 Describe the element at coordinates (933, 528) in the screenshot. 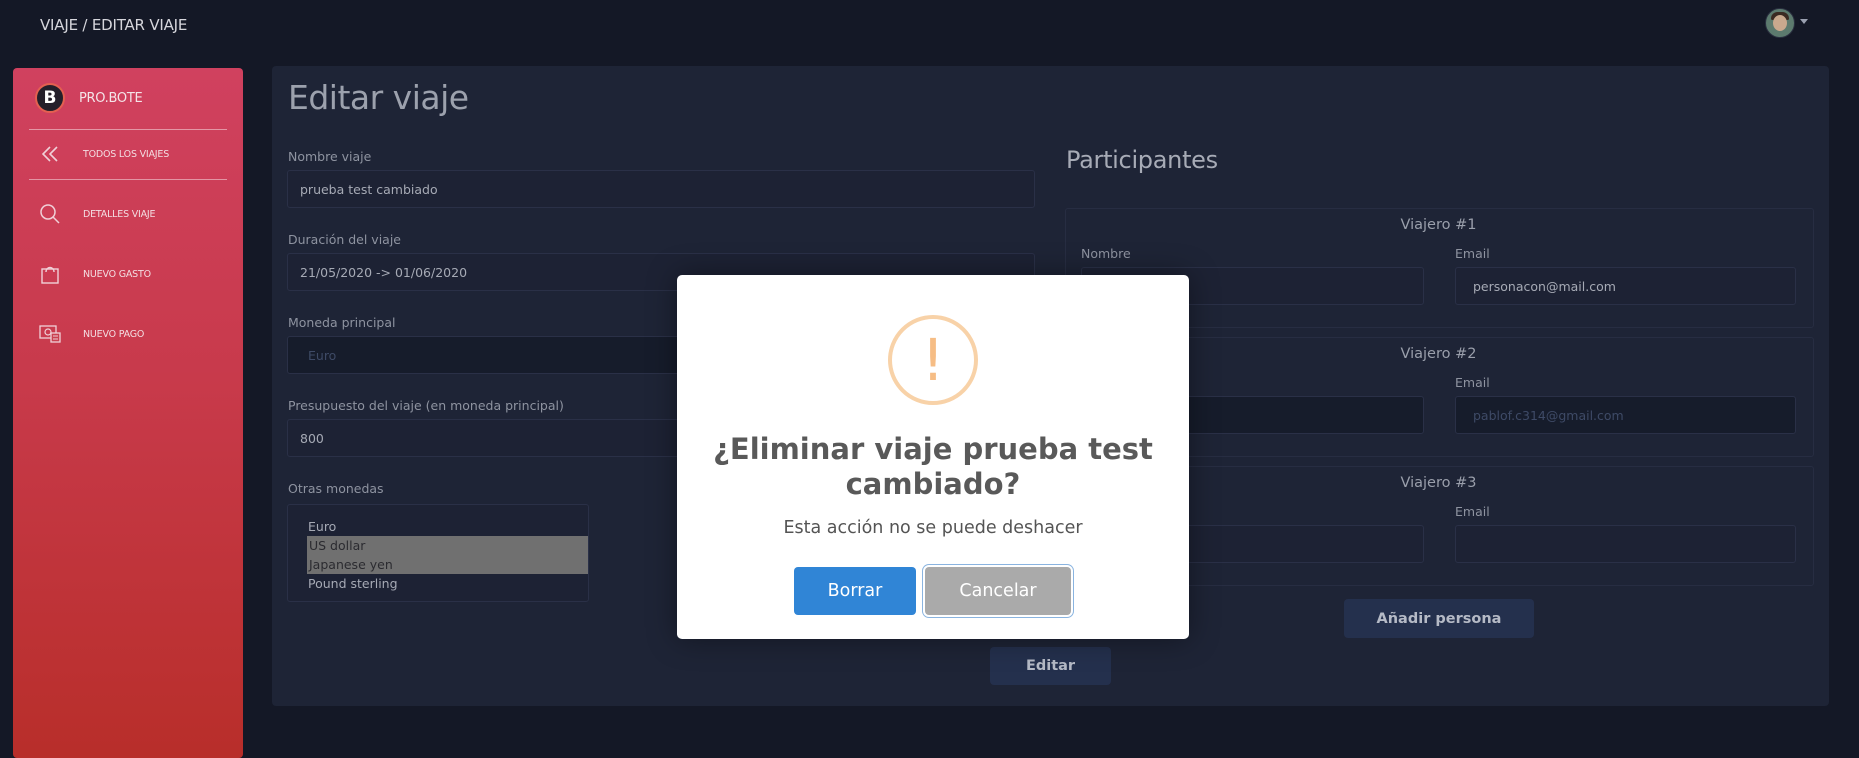

I see `modal-text: Esta acción no se puede deshacer` at that location.